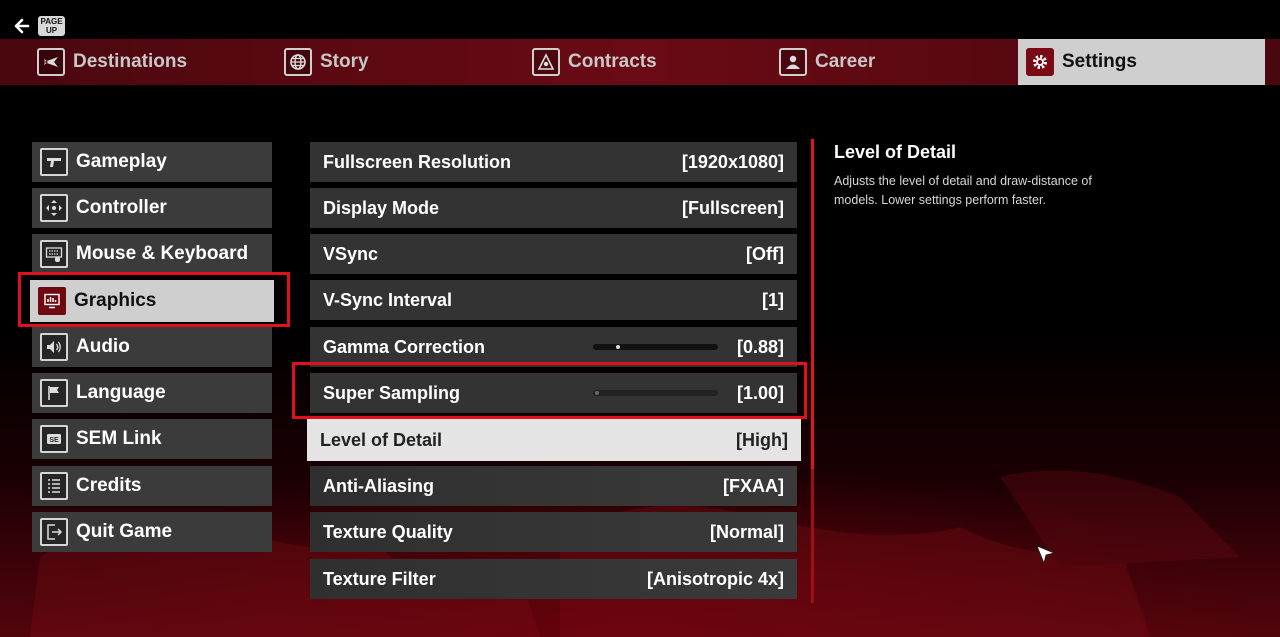 This screenshot has height=637, width=1280. Describe the element at coordinates (732, 161) in the screenshot. I see `setting-value: [1920x1080]` at that location.